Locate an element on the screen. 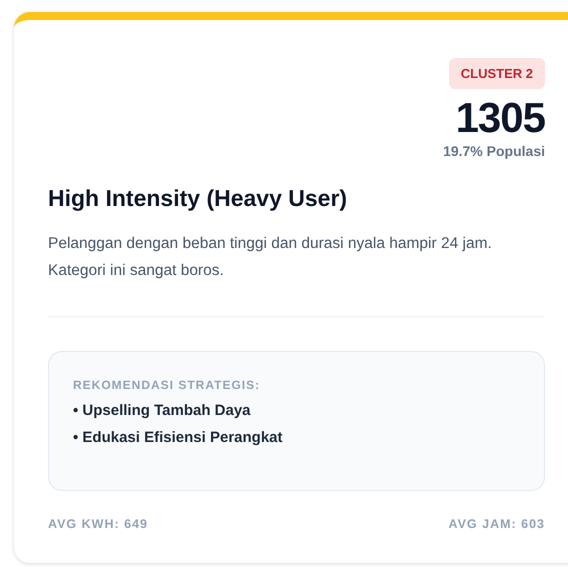 The image size is (568, 567). recommendation-item: • Edukasi Efisiensi Perangkat is located at coordinates (178, 437).